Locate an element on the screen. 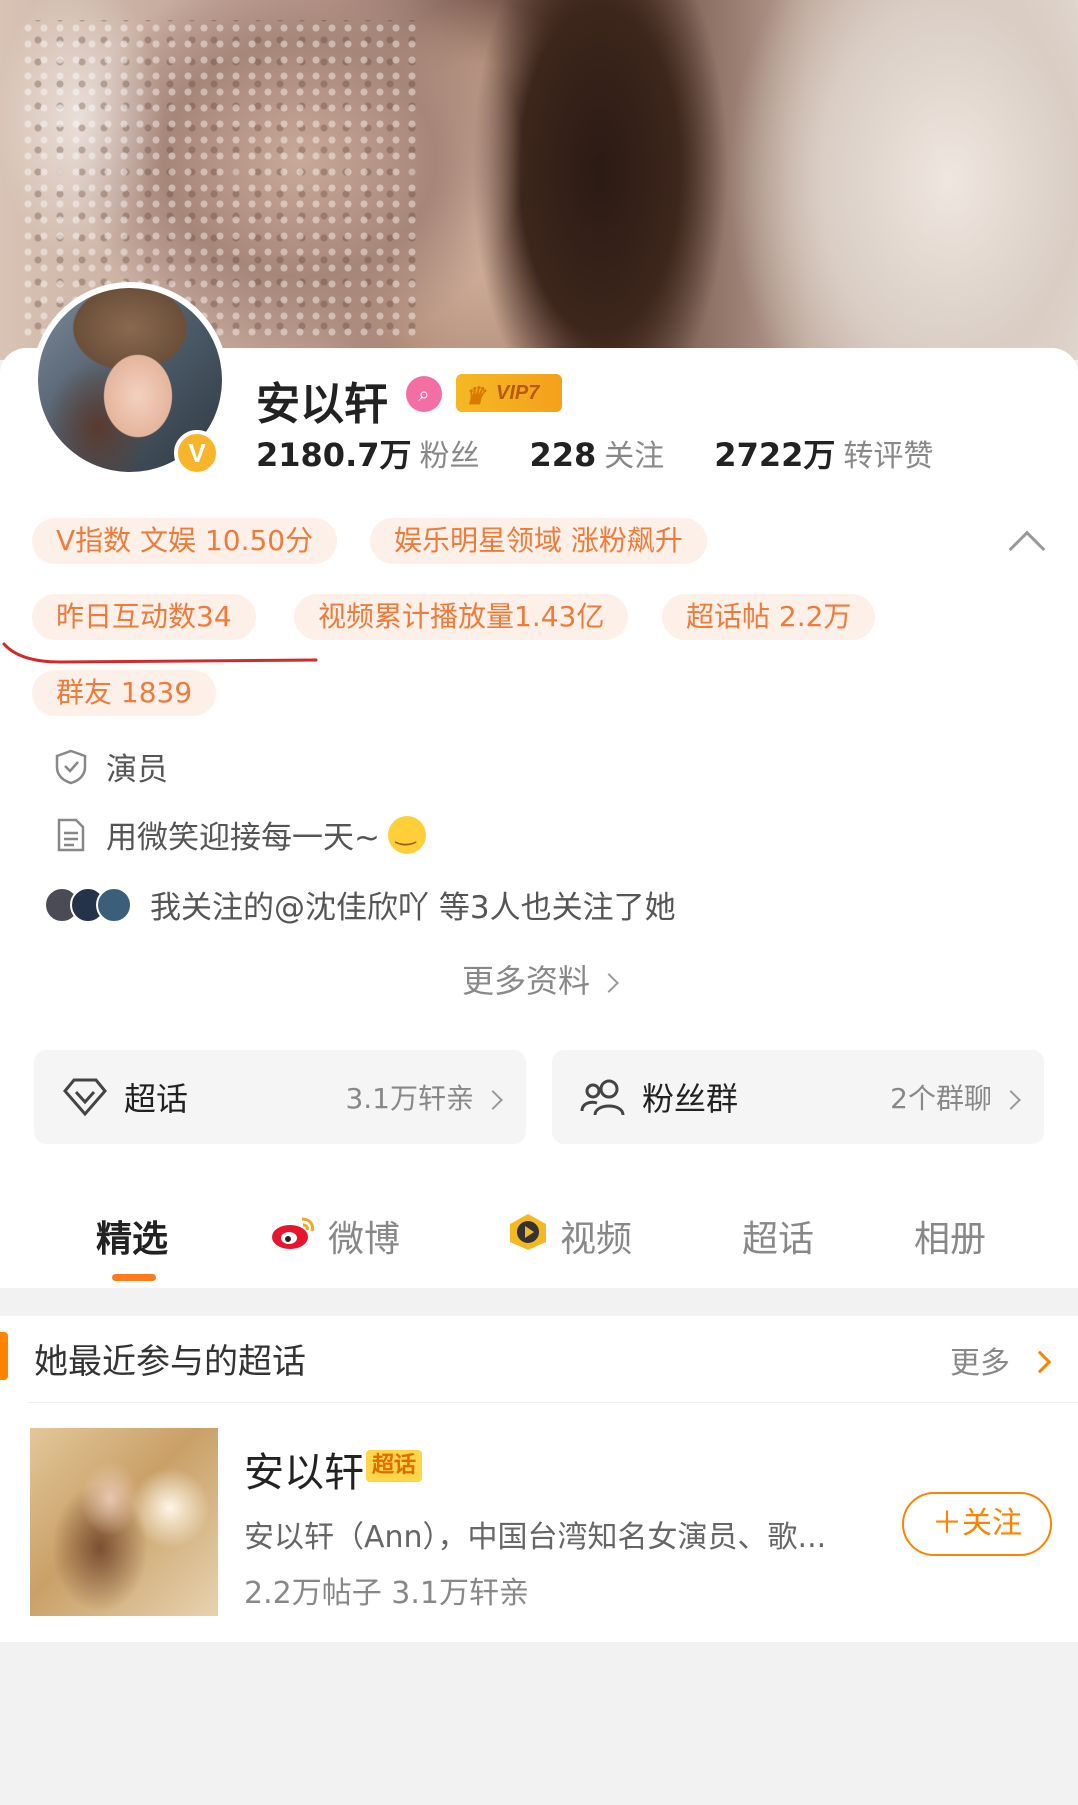 Image resolution: width=1078 pixels, height=1805 pixels. search-badge-icon: ⌕ is located at coordinates (424, 394).